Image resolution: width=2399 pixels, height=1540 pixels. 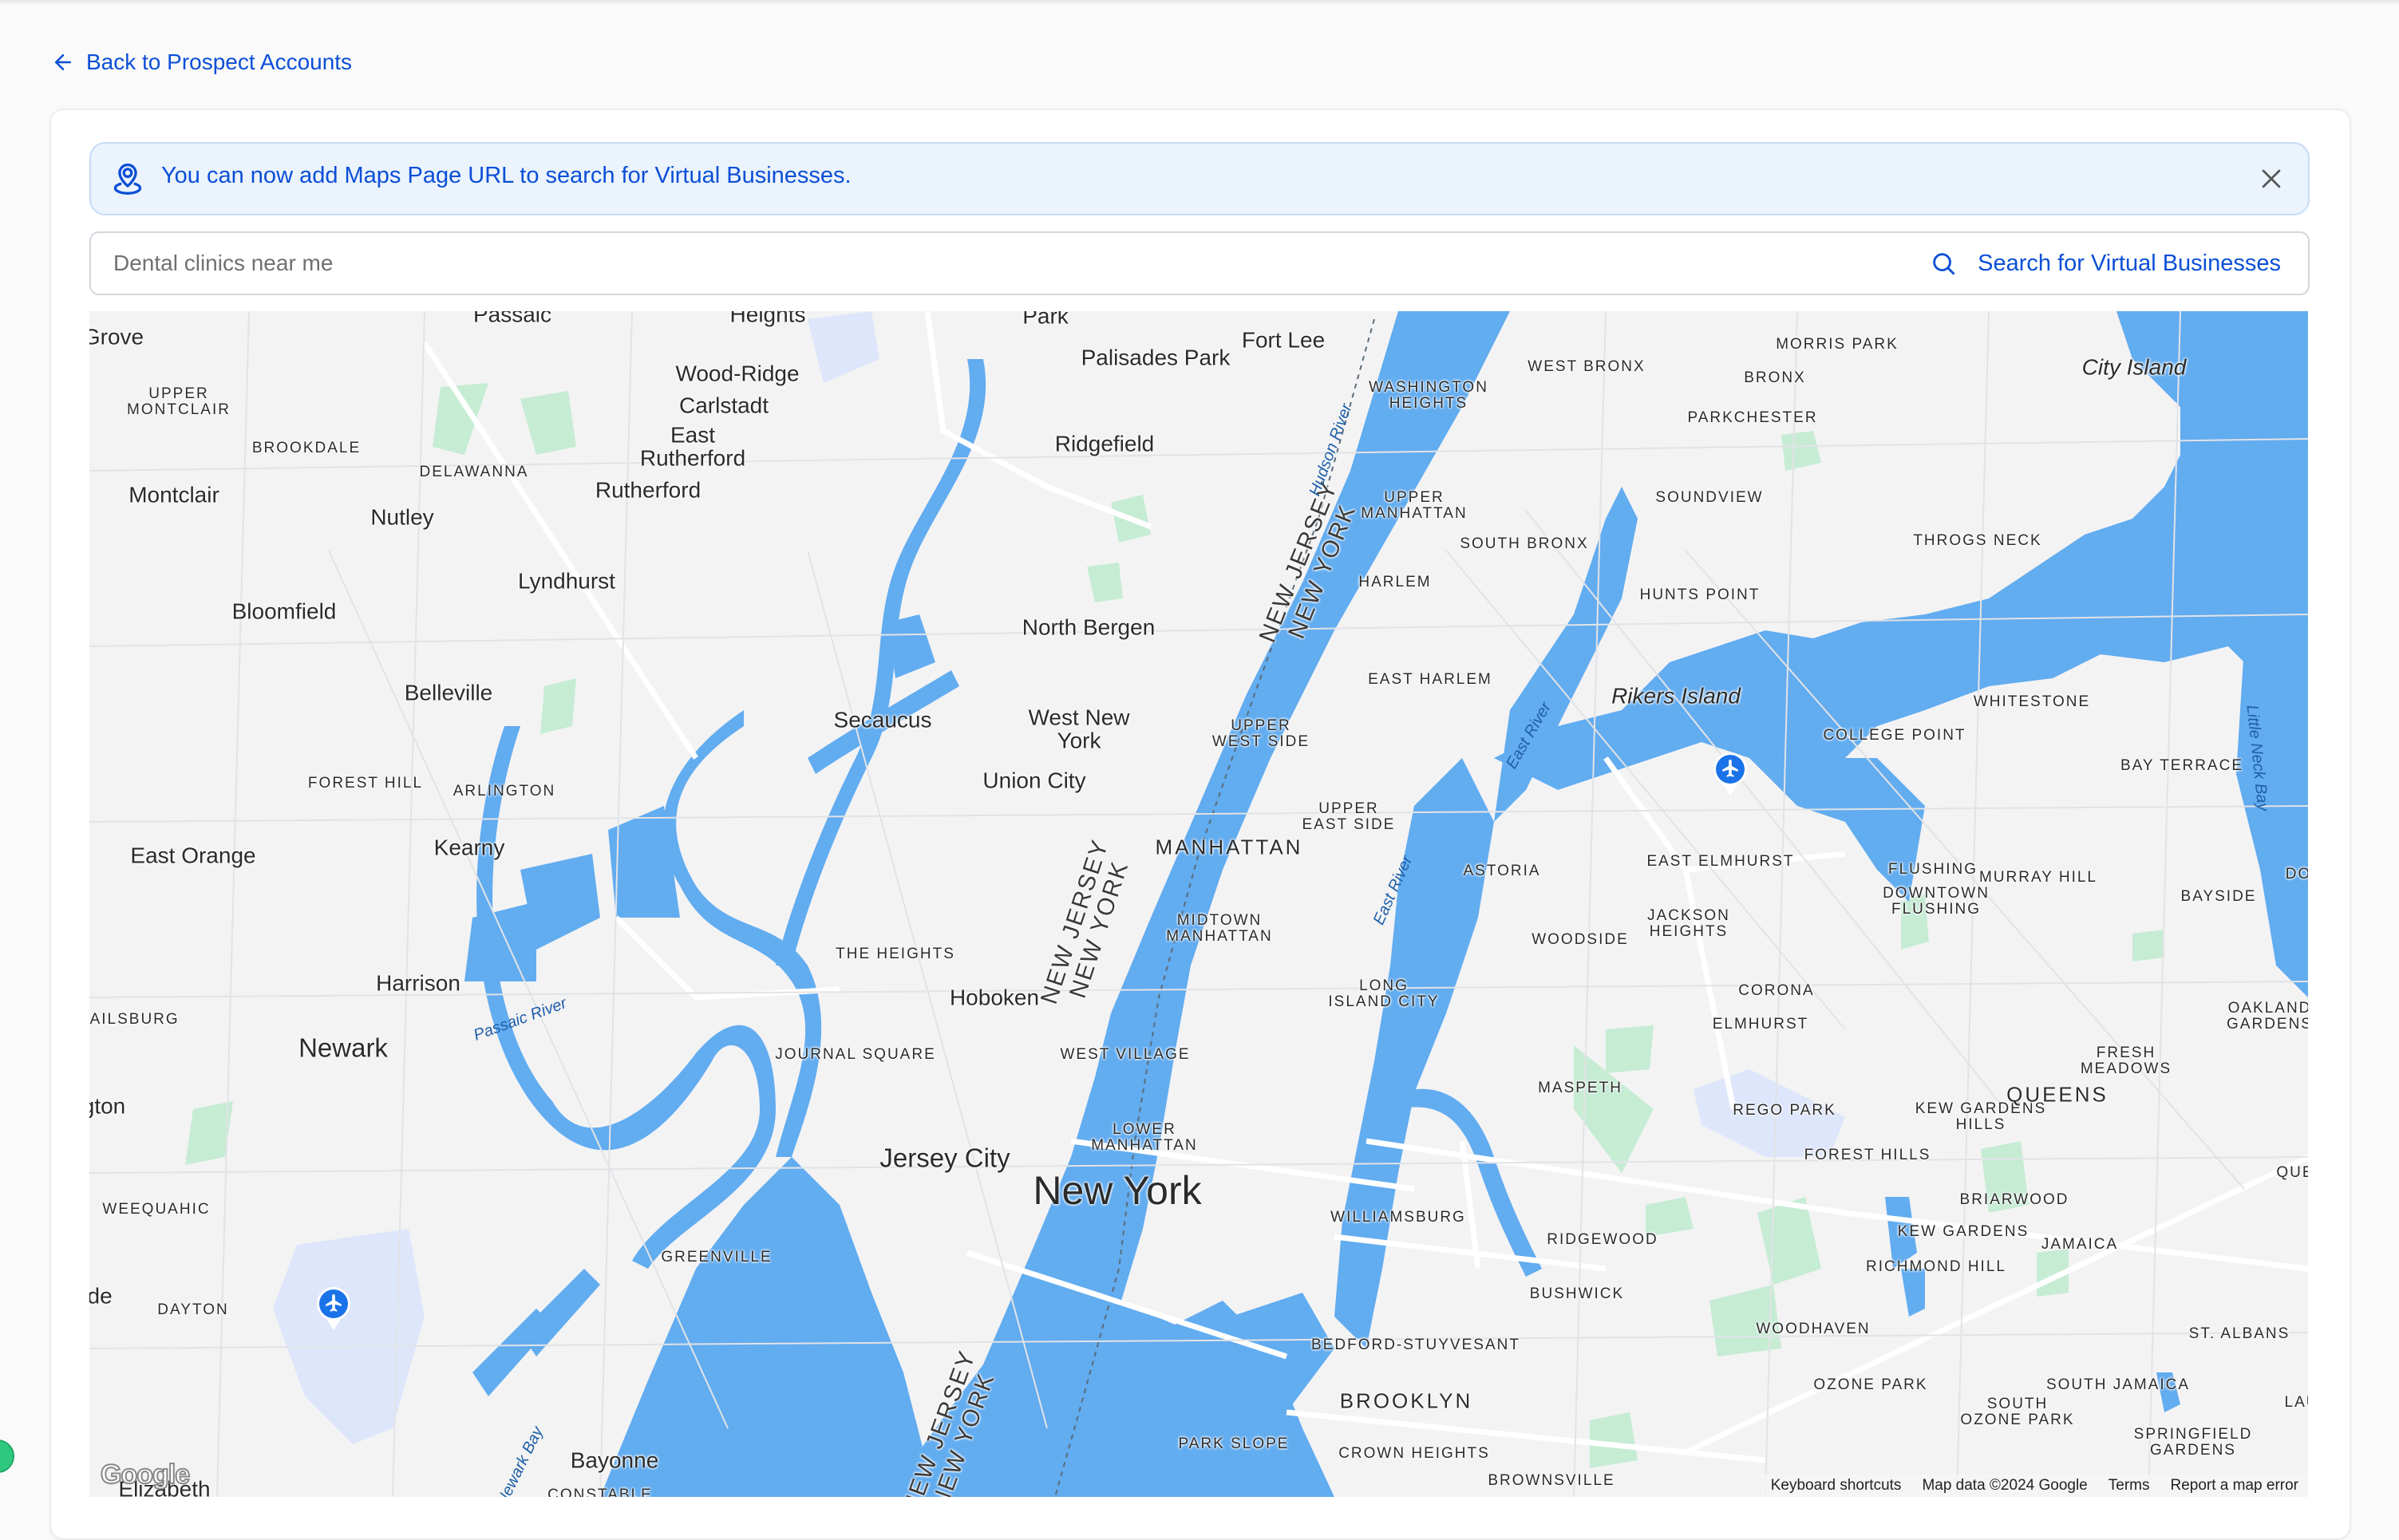 I want to click on map-label-crown-heights: CROWN HEIGHTS, so click(x=1414, y=1454).